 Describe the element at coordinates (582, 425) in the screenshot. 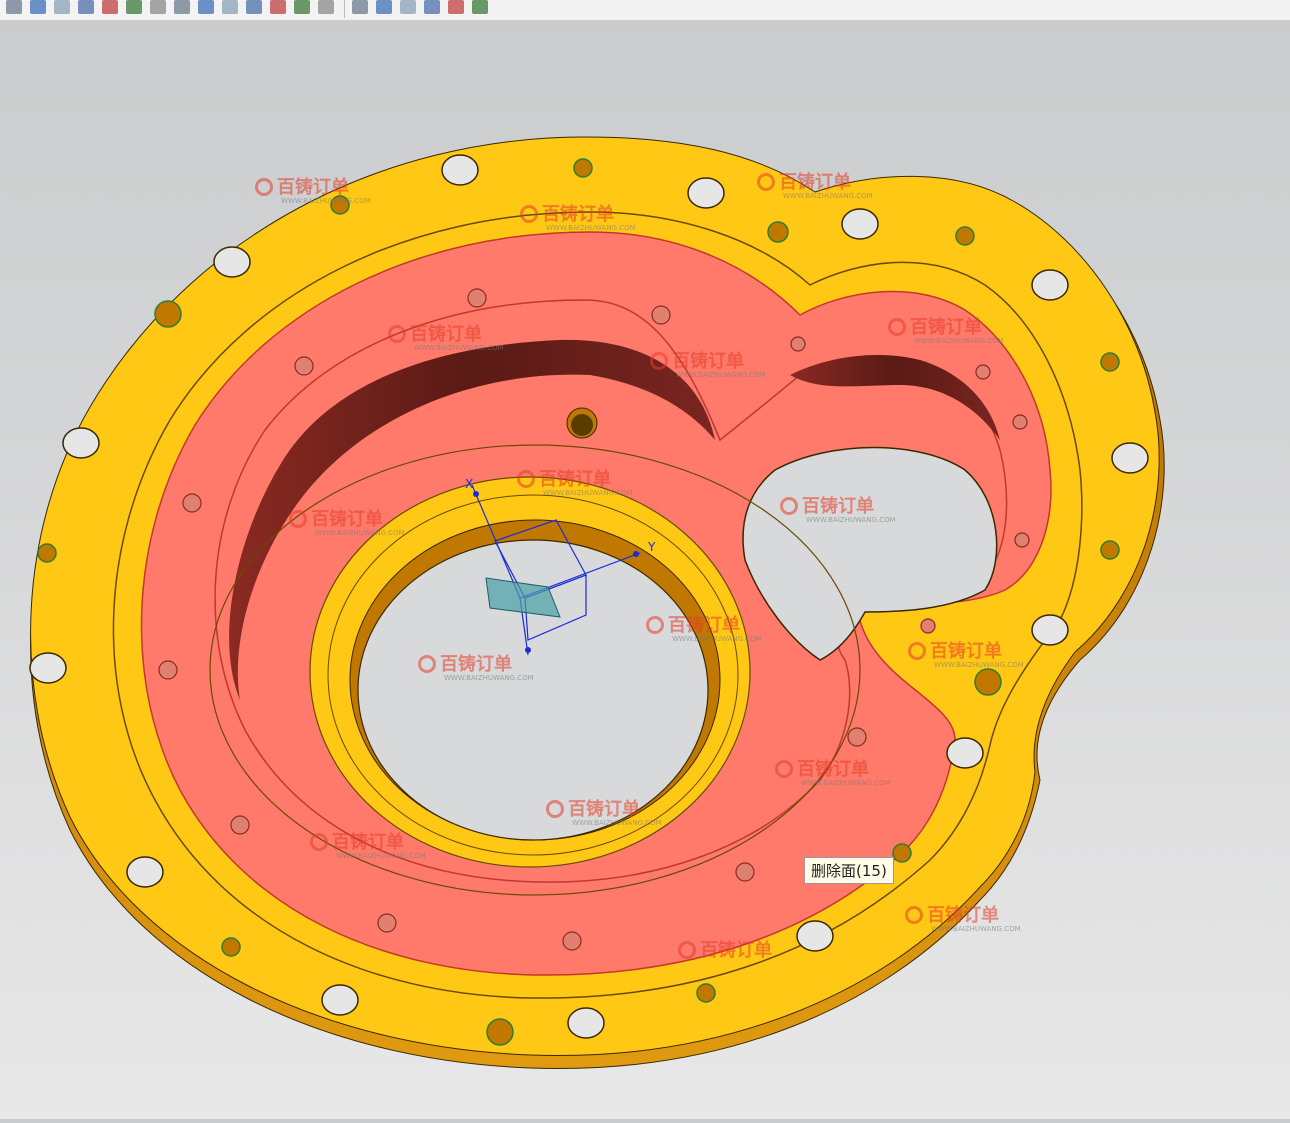

I see `small-hole-inner` at that location.